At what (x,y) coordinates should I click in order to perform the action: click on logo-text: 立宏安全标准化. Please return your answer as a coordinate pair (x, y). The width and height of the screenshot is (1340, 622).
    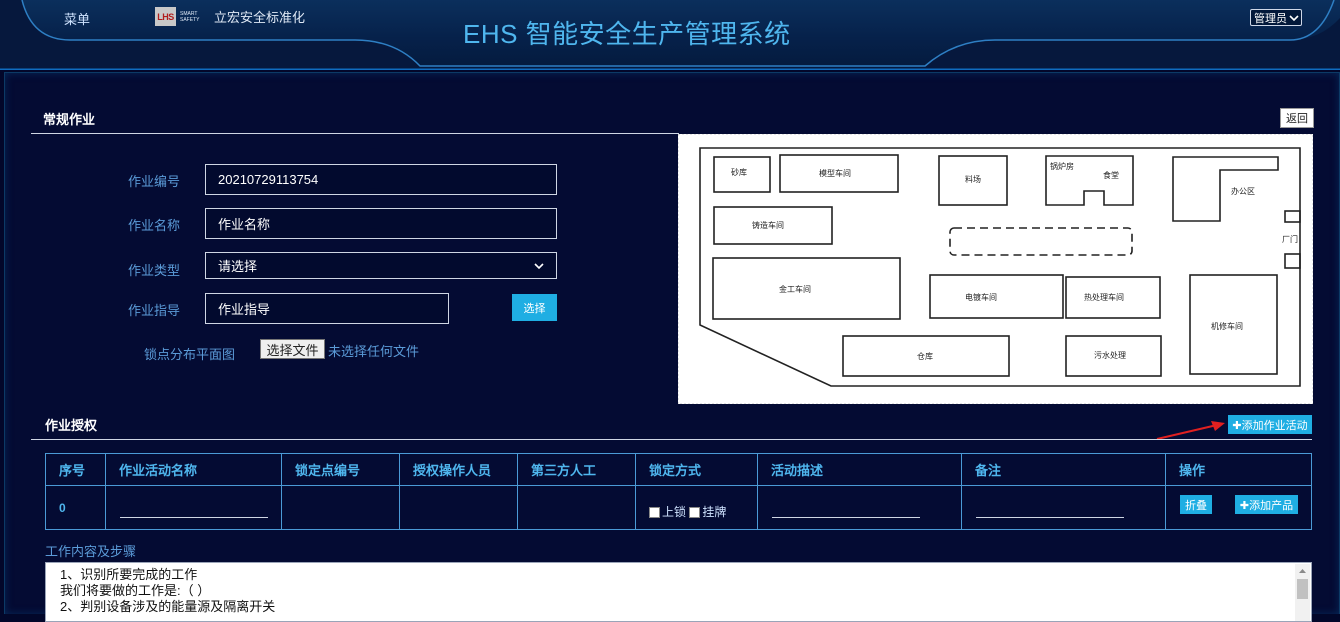
    Looking at the image, I should click on (260, 17).